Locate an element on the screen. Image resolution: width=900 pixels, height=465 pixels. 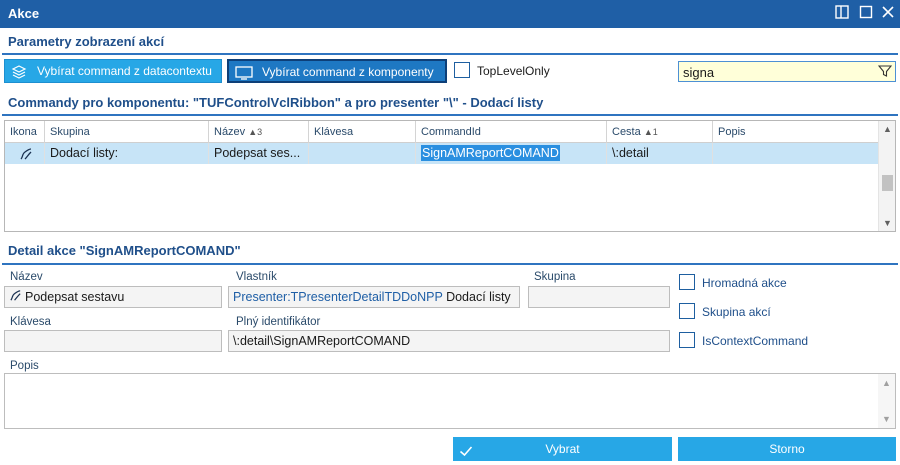
window-title: Akce is located at coordinates (24, 13).